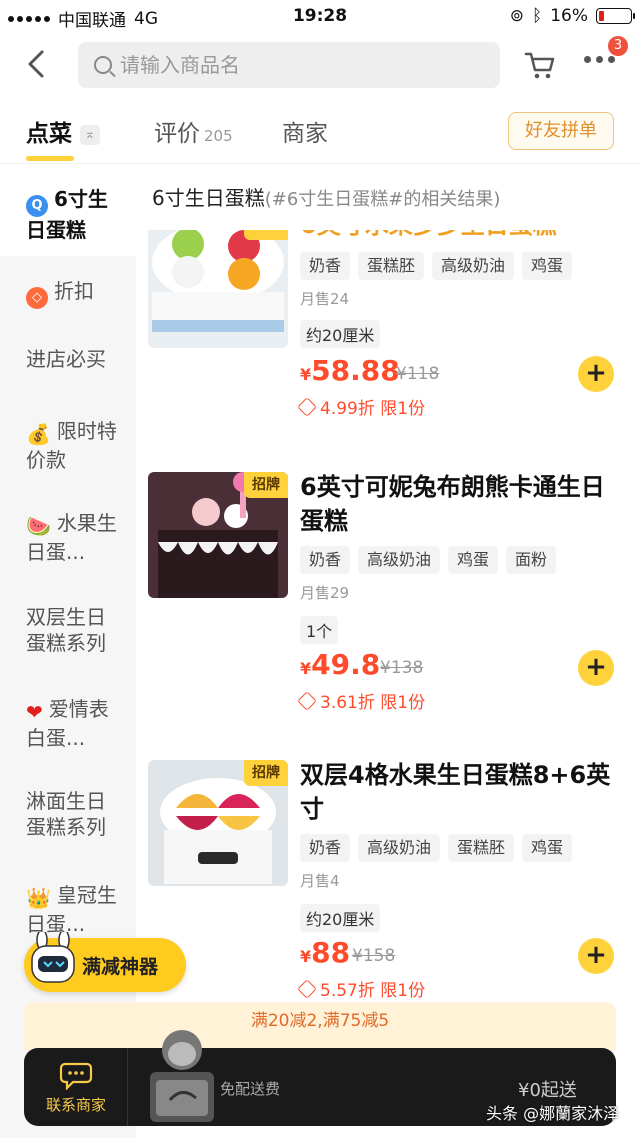  Describe the element at coordinates (177, 134) in the screenshot. I see `tab-reviews-label: 评价` at that location.